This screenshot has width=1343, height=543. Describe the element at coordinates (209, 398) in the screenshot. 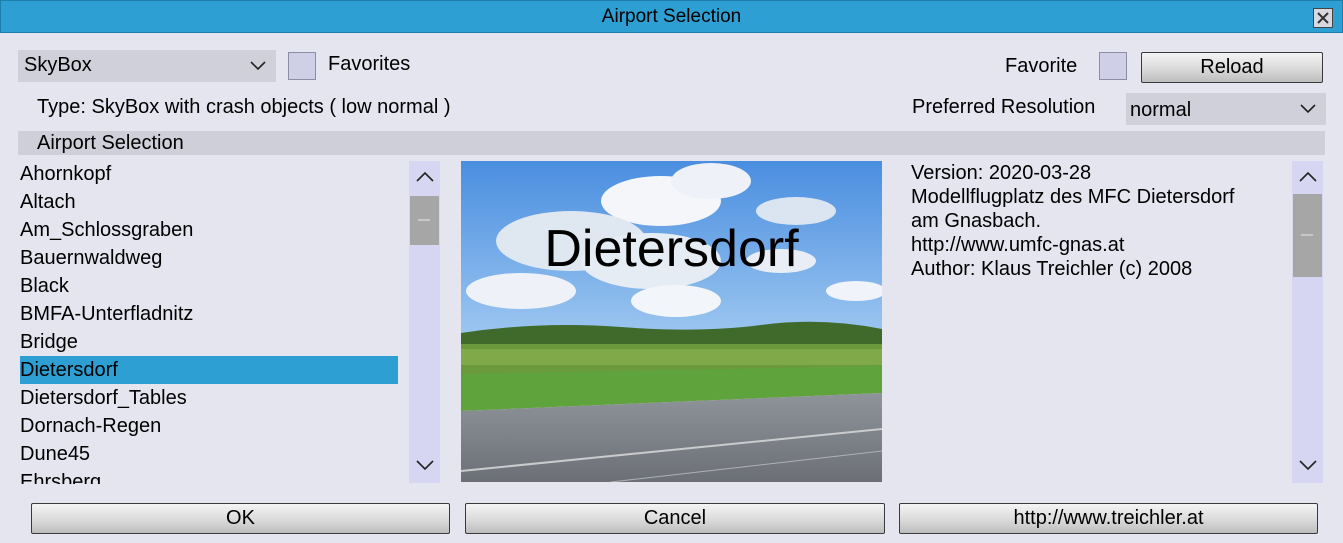

I see `list-item: Dietersdorf_Tables` at that location.